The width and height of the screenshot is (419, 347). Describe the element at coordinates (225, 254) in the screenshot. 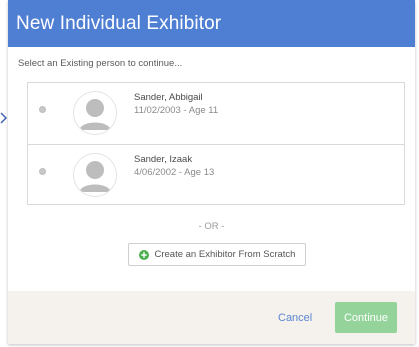

I see `create-from-scratch-label: Create an Exhibitor From Scratch` at that location.